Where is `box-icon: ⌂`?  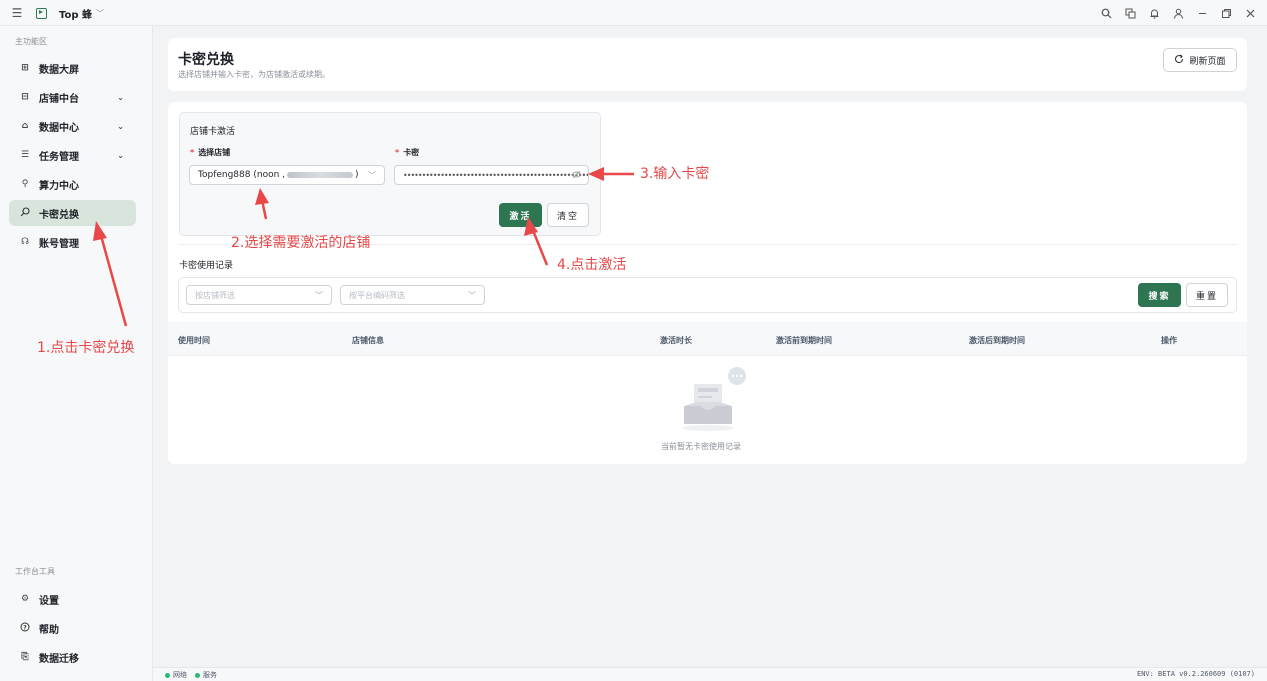 box-icon: ⌂ is located at coordinates (25, 126).